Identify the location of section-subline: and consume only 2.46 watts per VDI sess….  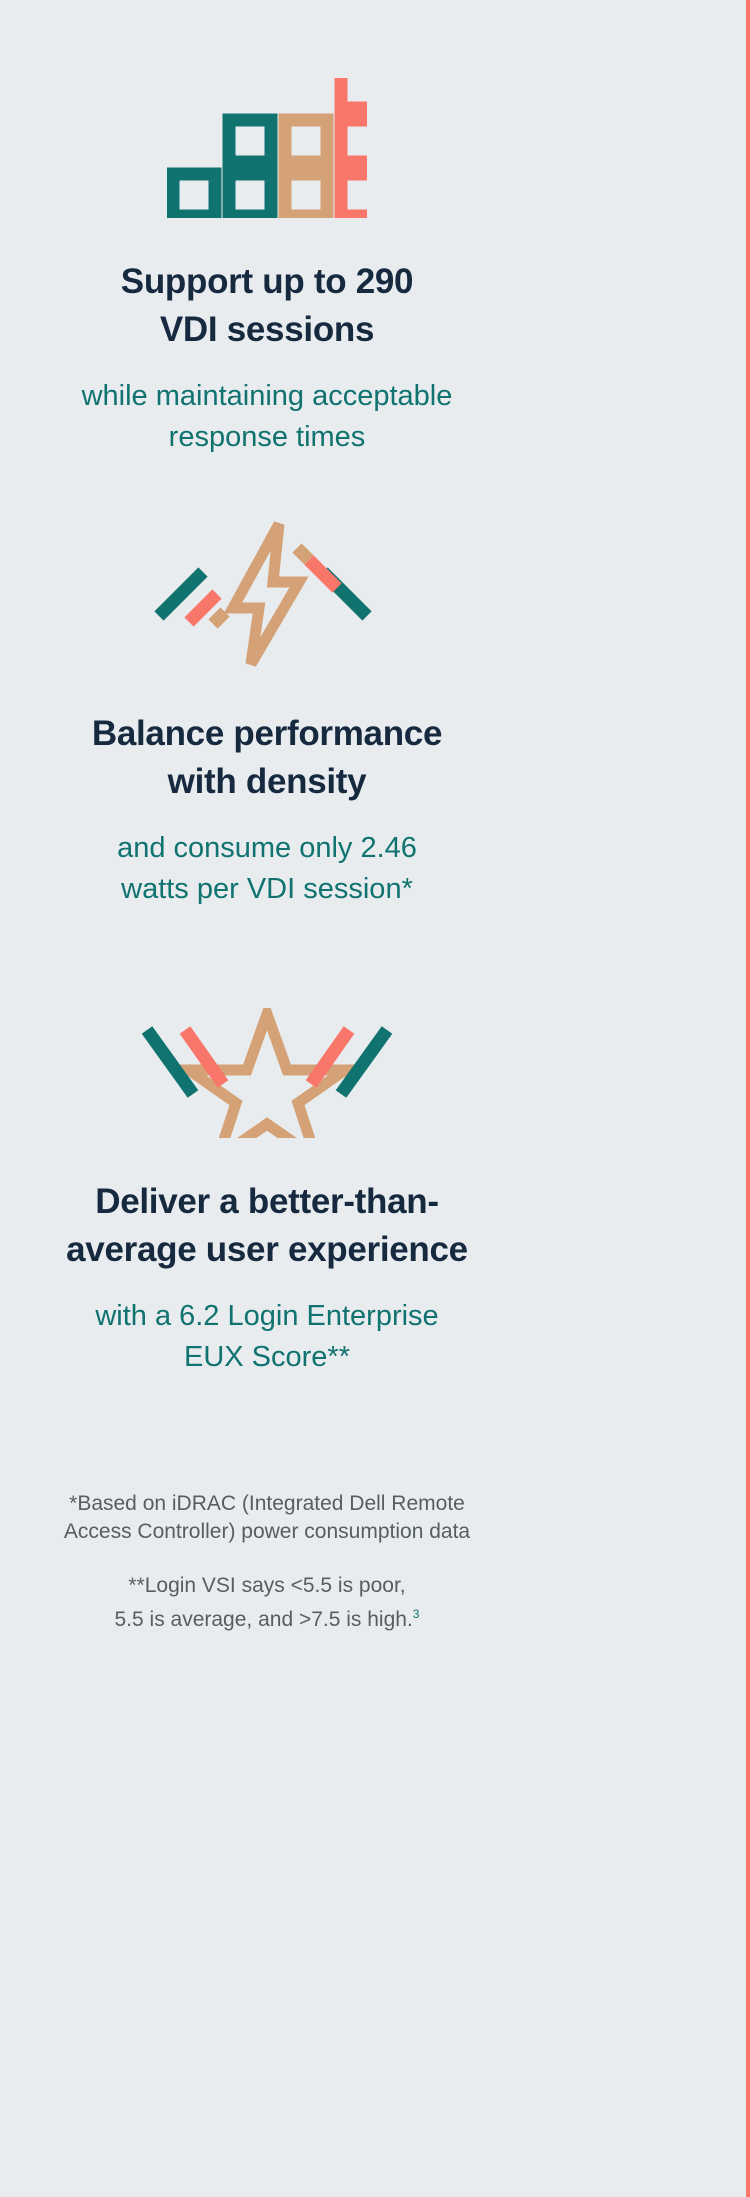
(267, 869).